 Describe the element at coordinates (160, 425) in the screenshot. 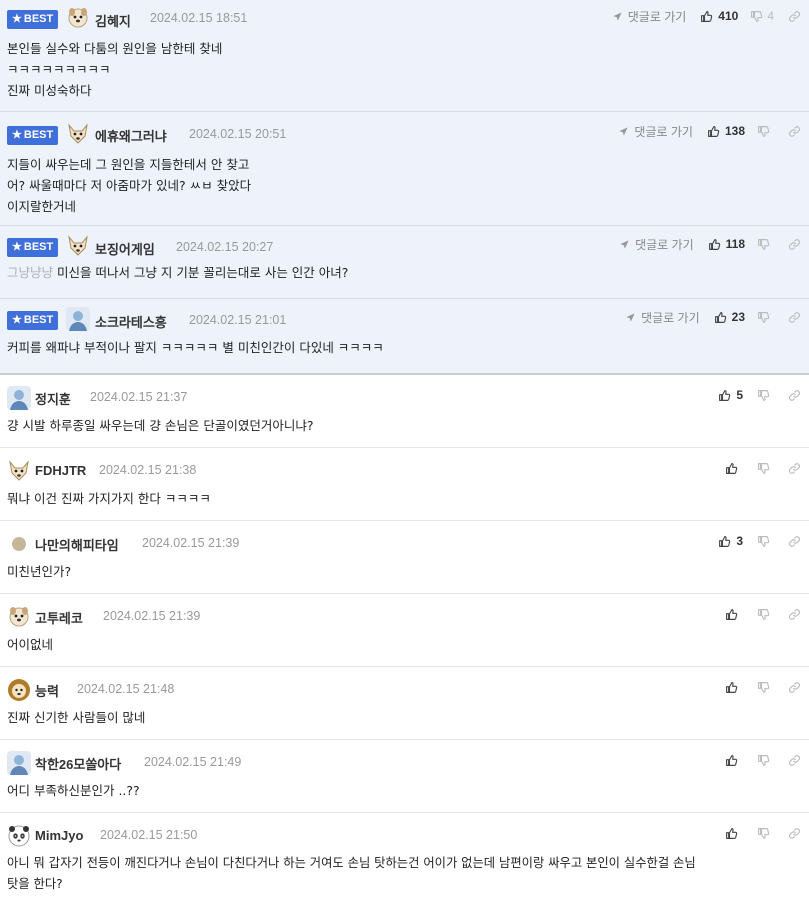

I see `comment-body: 걍 시발 하루종일 싸우는데 걍 손님은 단골이였던거아니냐?` at that location.